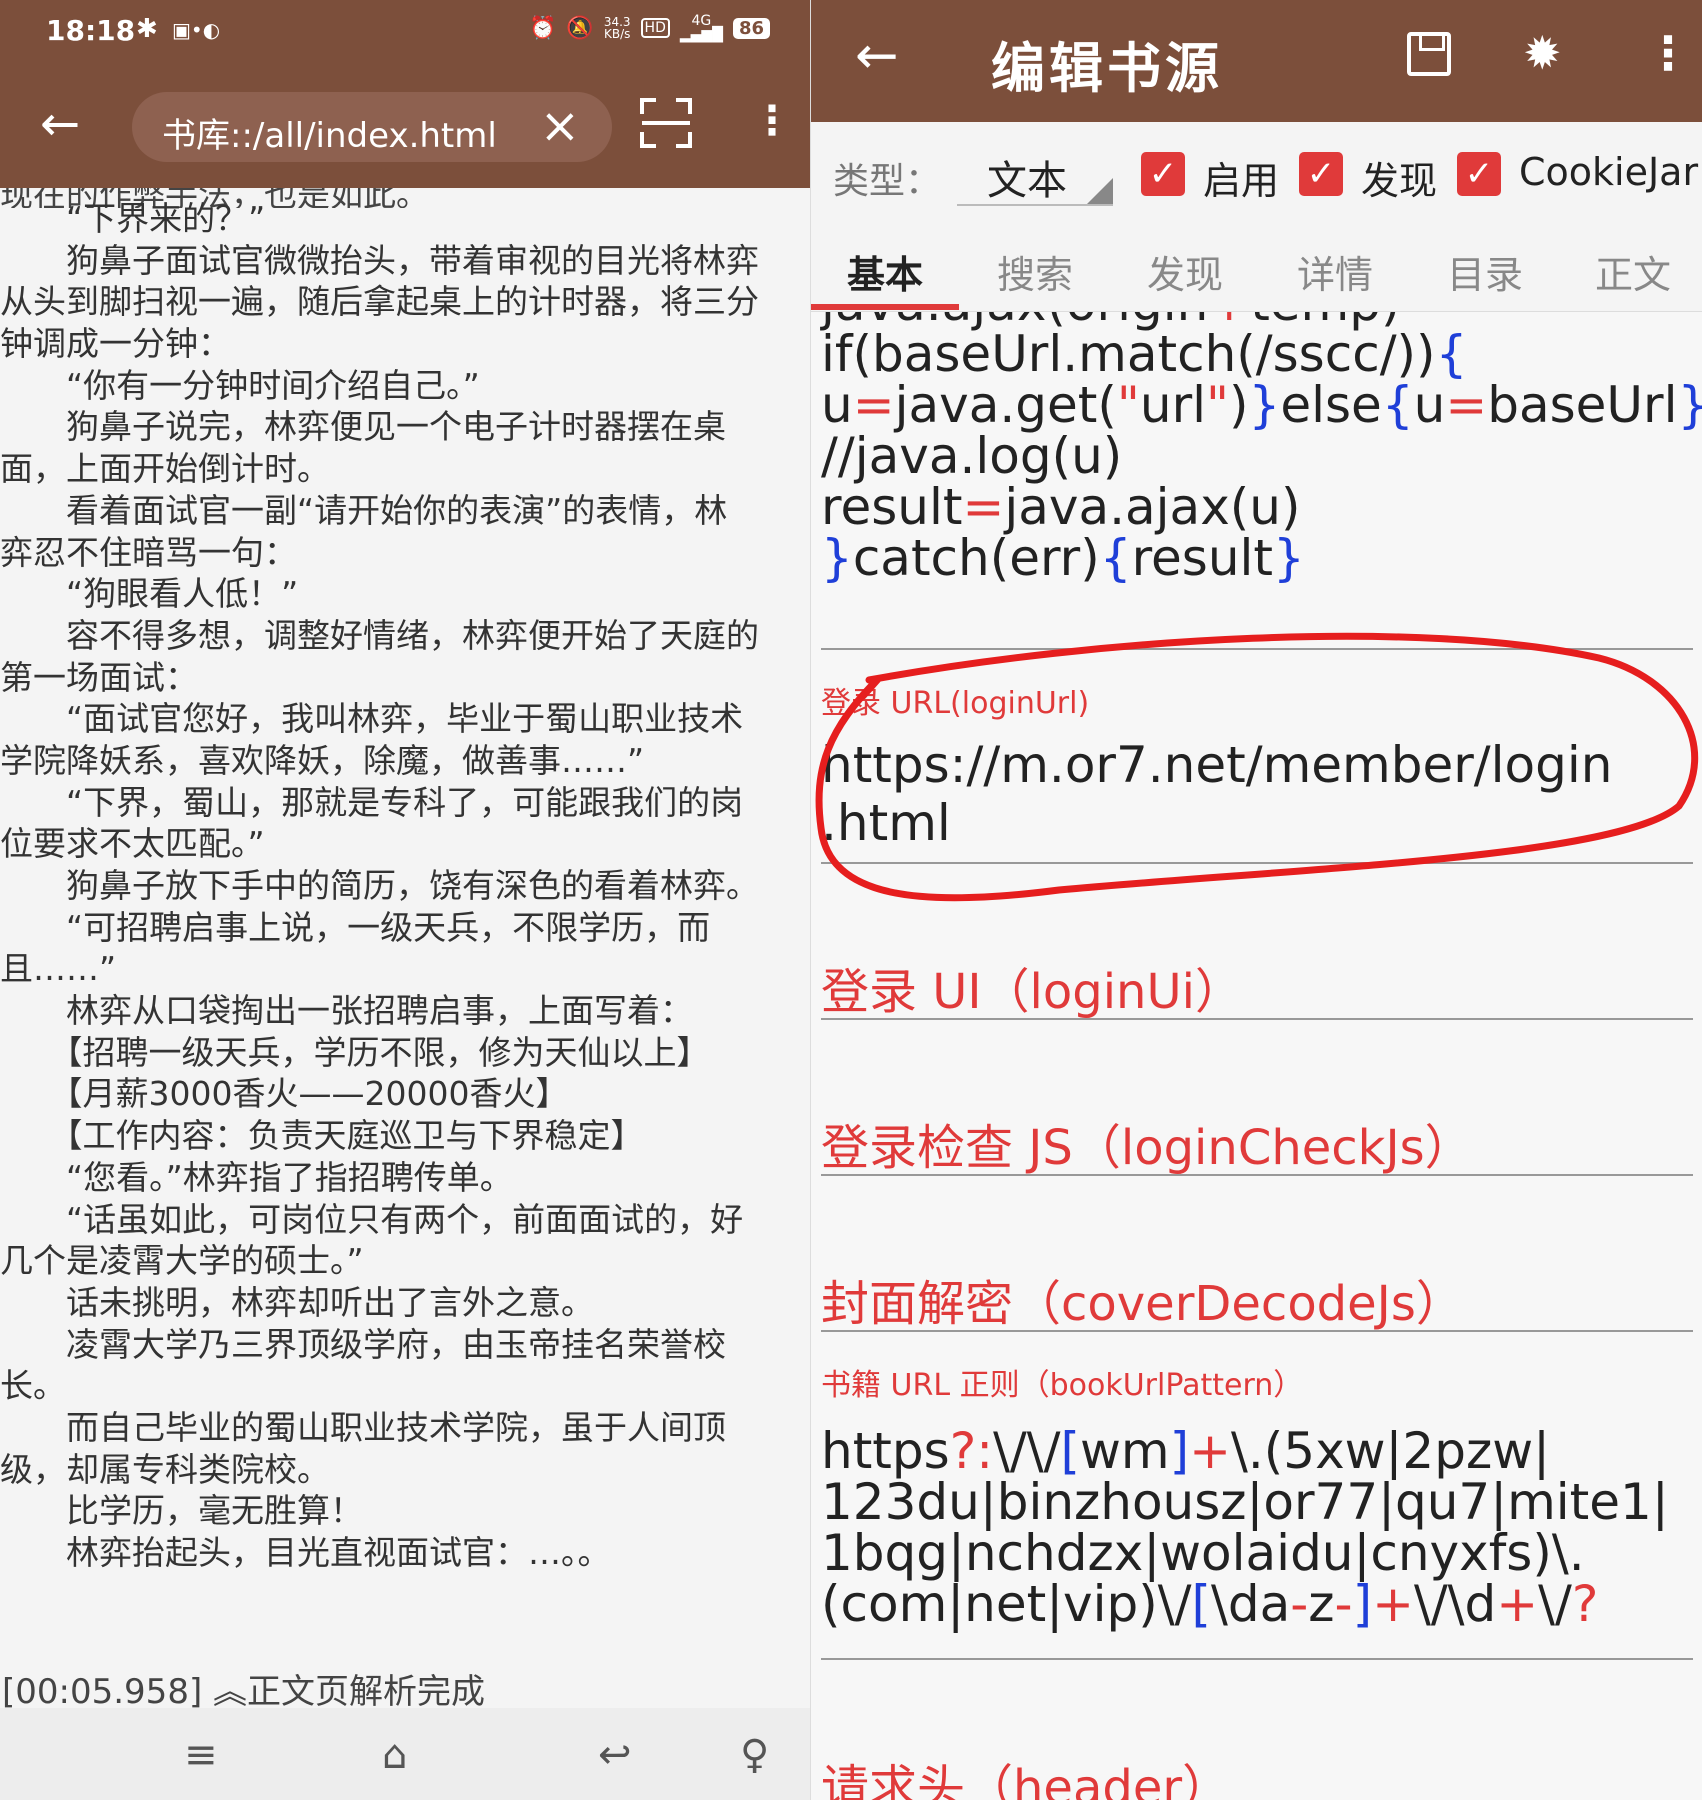  Describe the element at coordinates (148, 552) in the screenshot. I see `reader-line: 弈忍不住暗骂一句：` at that location.